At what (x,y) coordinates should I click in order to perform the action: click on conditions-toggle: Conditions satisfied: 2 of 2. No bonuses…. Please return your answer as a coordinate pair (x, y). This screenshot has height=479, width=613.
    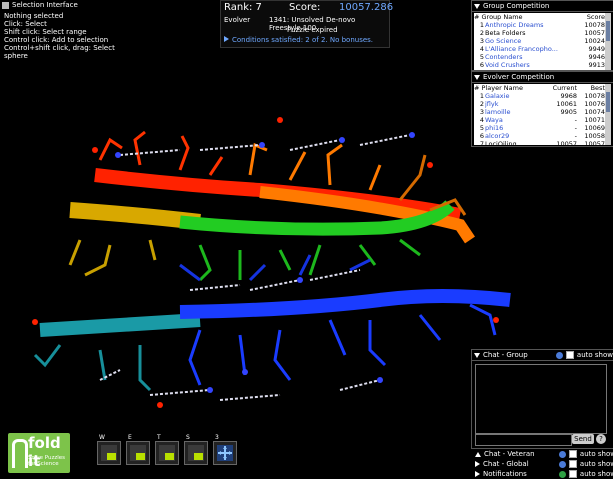
    Looking at the image, I should click on (298, 40).